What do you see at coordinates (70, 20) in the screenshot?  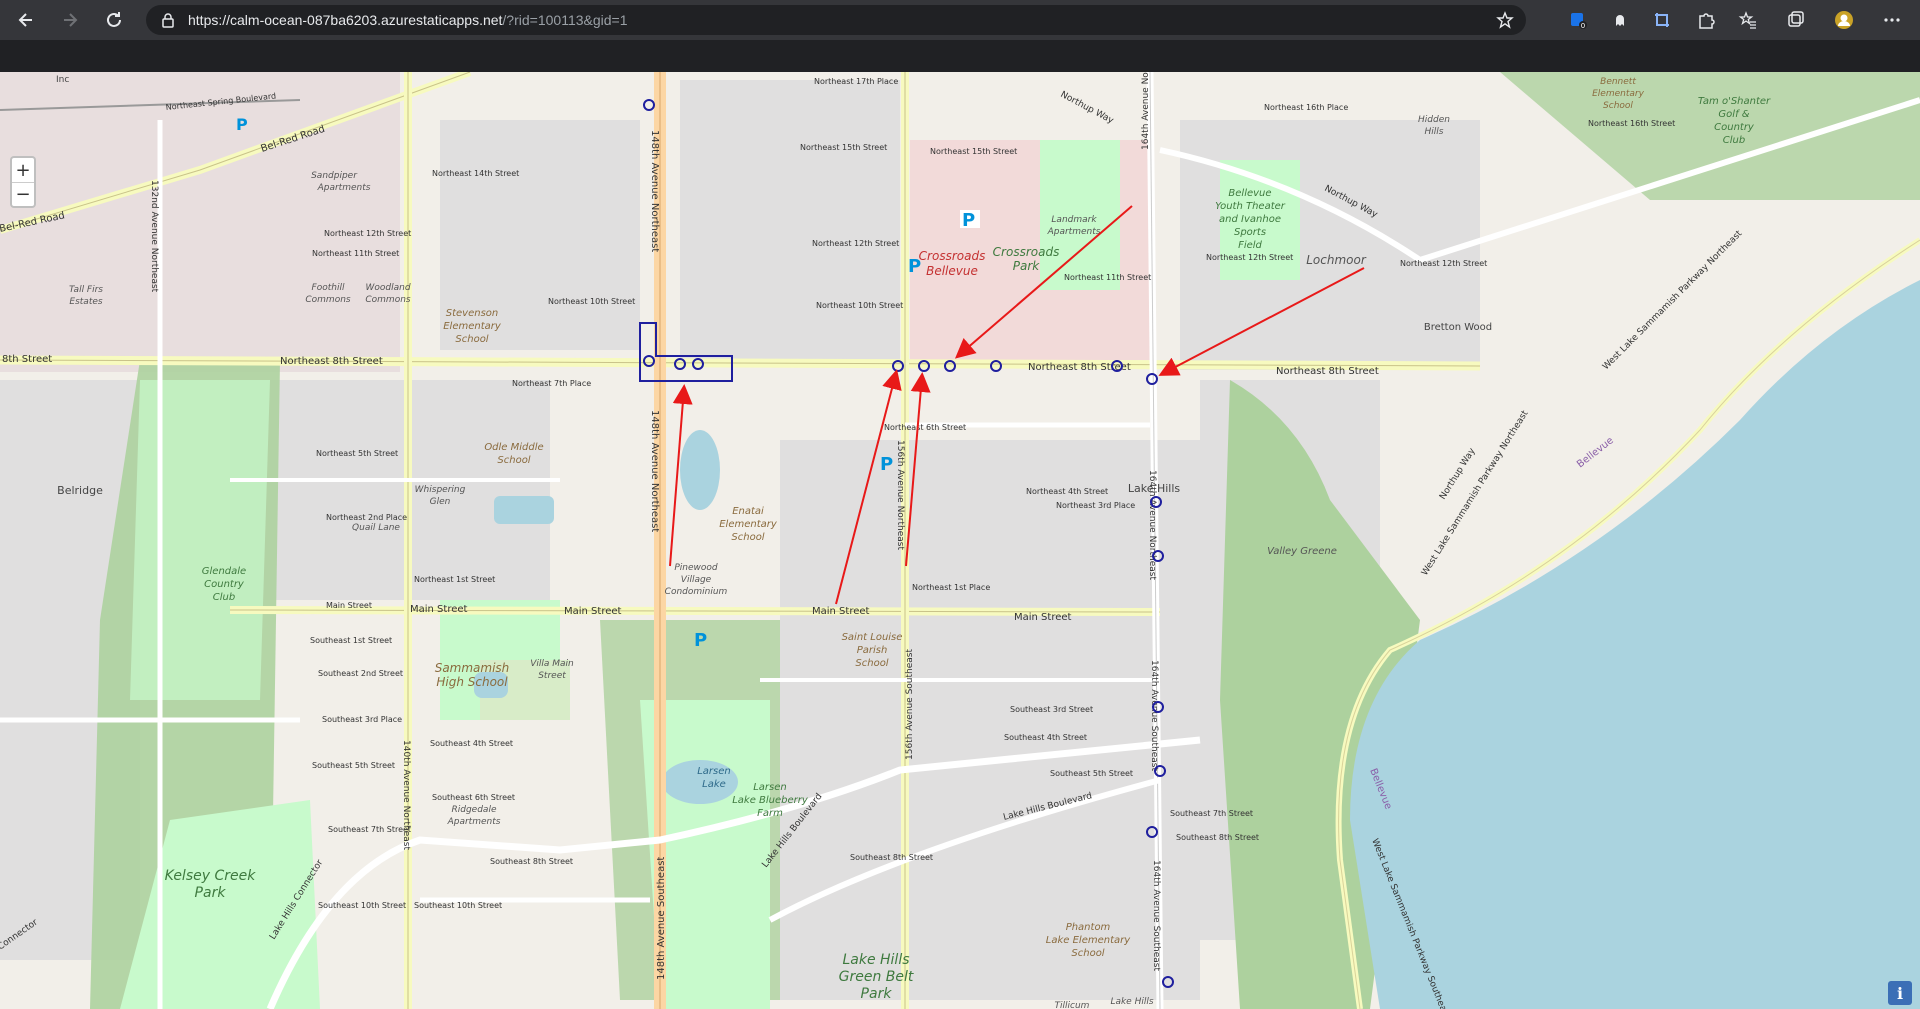 I see `forward-arrow-icon` at bounding box center [70, 20].